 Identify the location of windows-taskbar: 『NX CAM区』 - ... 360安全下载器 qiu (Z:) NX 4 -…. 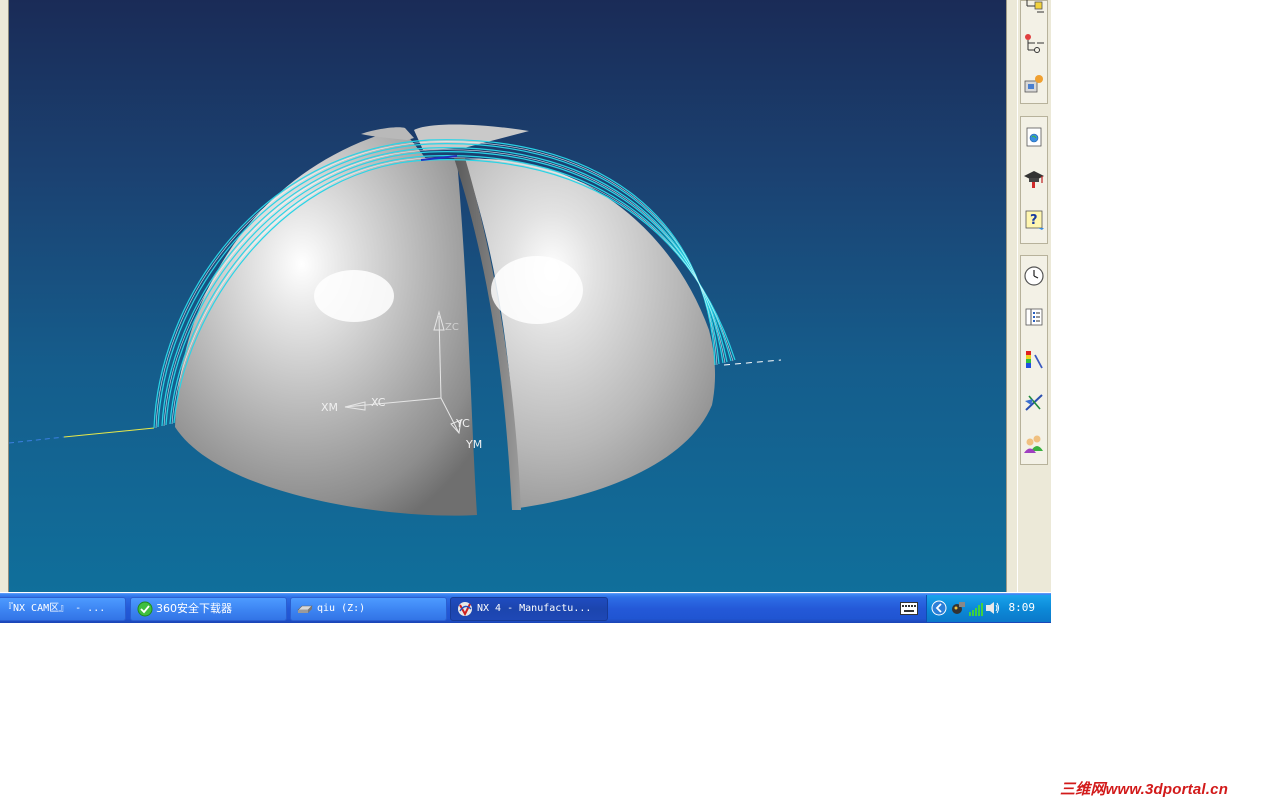
(525, 608).